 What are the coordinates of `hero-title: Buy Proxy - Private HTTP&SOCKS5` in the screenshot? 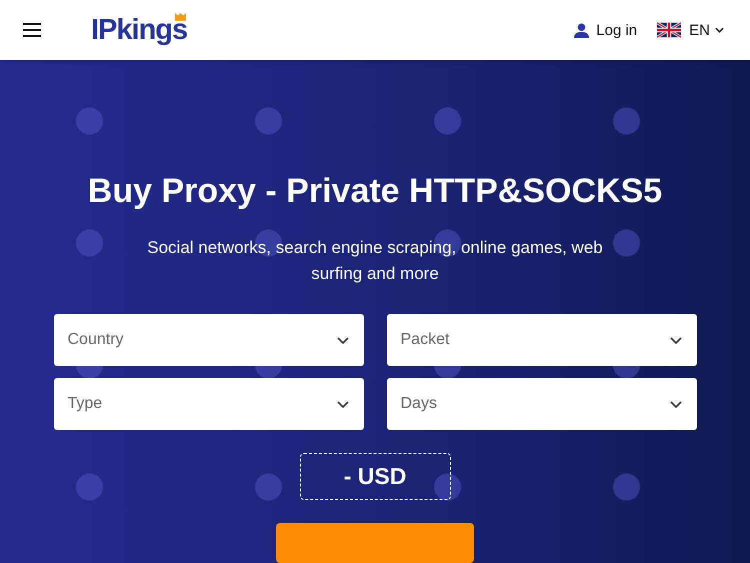 It's located at (375, 191).